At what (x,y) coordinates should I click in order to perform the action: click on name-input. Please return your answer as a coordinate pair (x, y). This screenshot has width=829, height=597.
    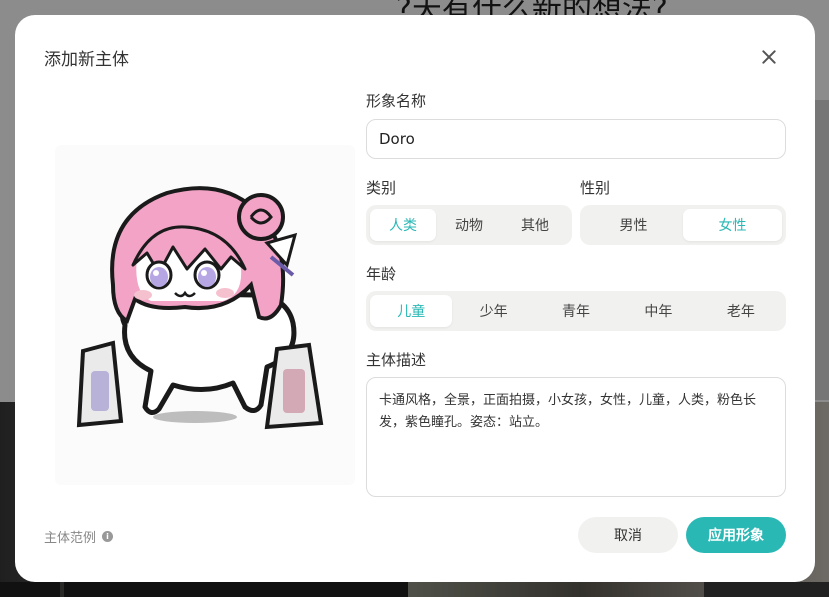
    Looking at the image, I should click on (576, 139).